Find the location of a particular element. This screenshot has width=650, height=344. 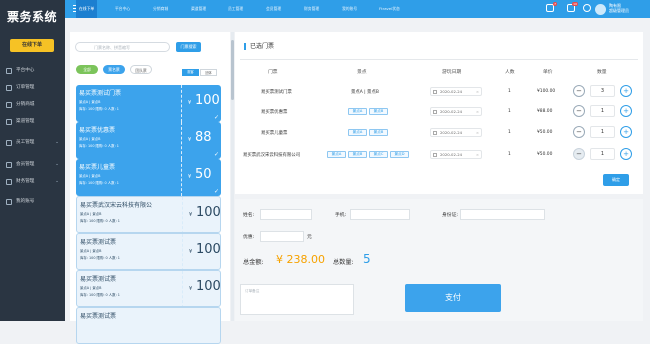

quantity-stepper: −3 + is located at coordinates (603, 91).